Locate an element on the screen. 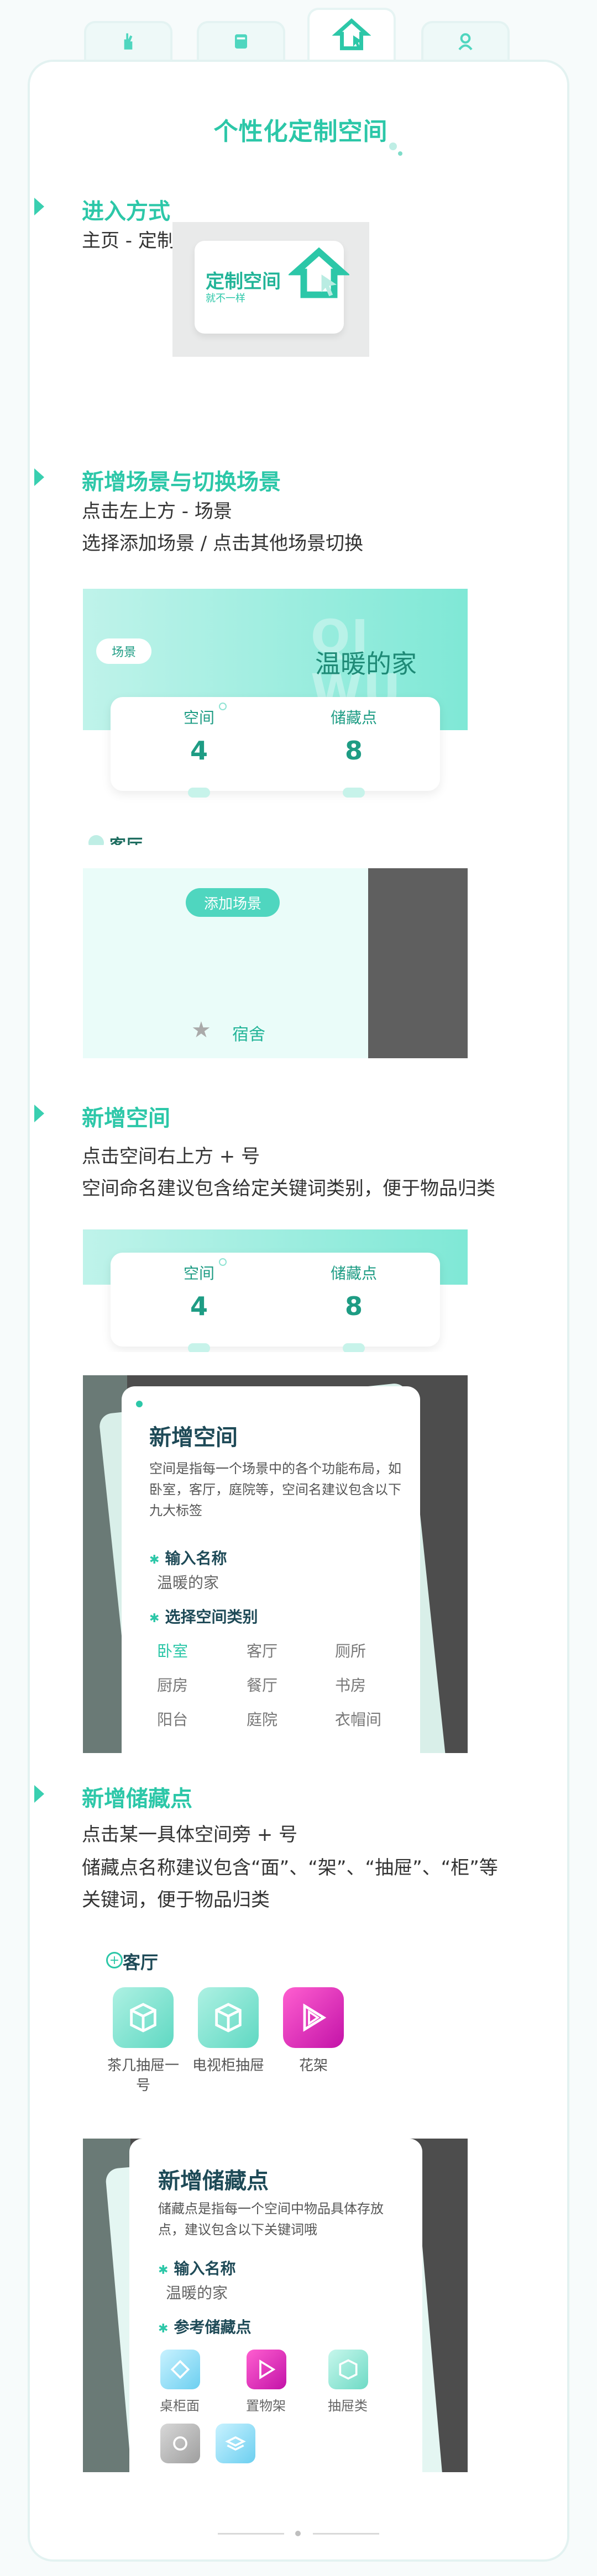 This screenshot has height=2576, width=597. type-option: 卧室 is located at coordinates (190, 1650).